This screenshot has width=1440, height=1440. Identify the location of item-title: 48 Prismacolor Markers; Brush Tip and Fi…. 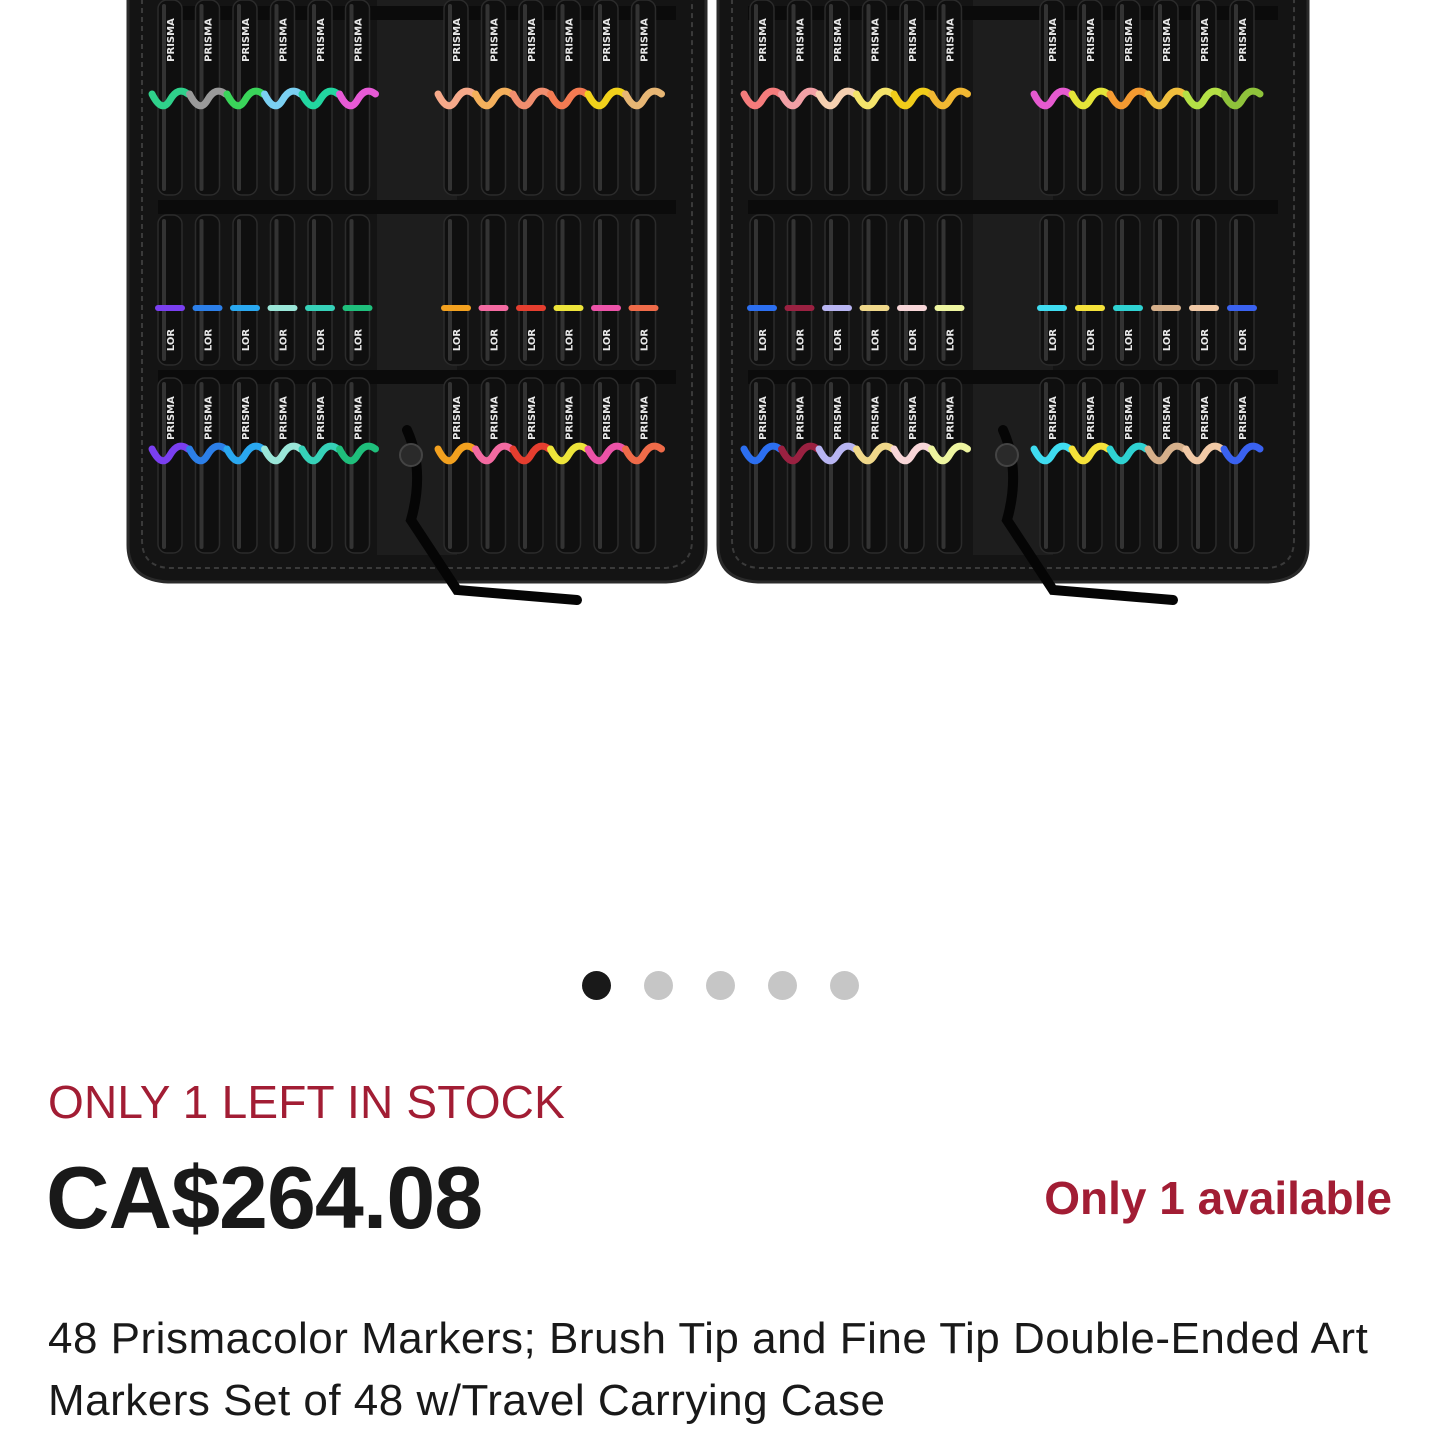
(708, 1369).